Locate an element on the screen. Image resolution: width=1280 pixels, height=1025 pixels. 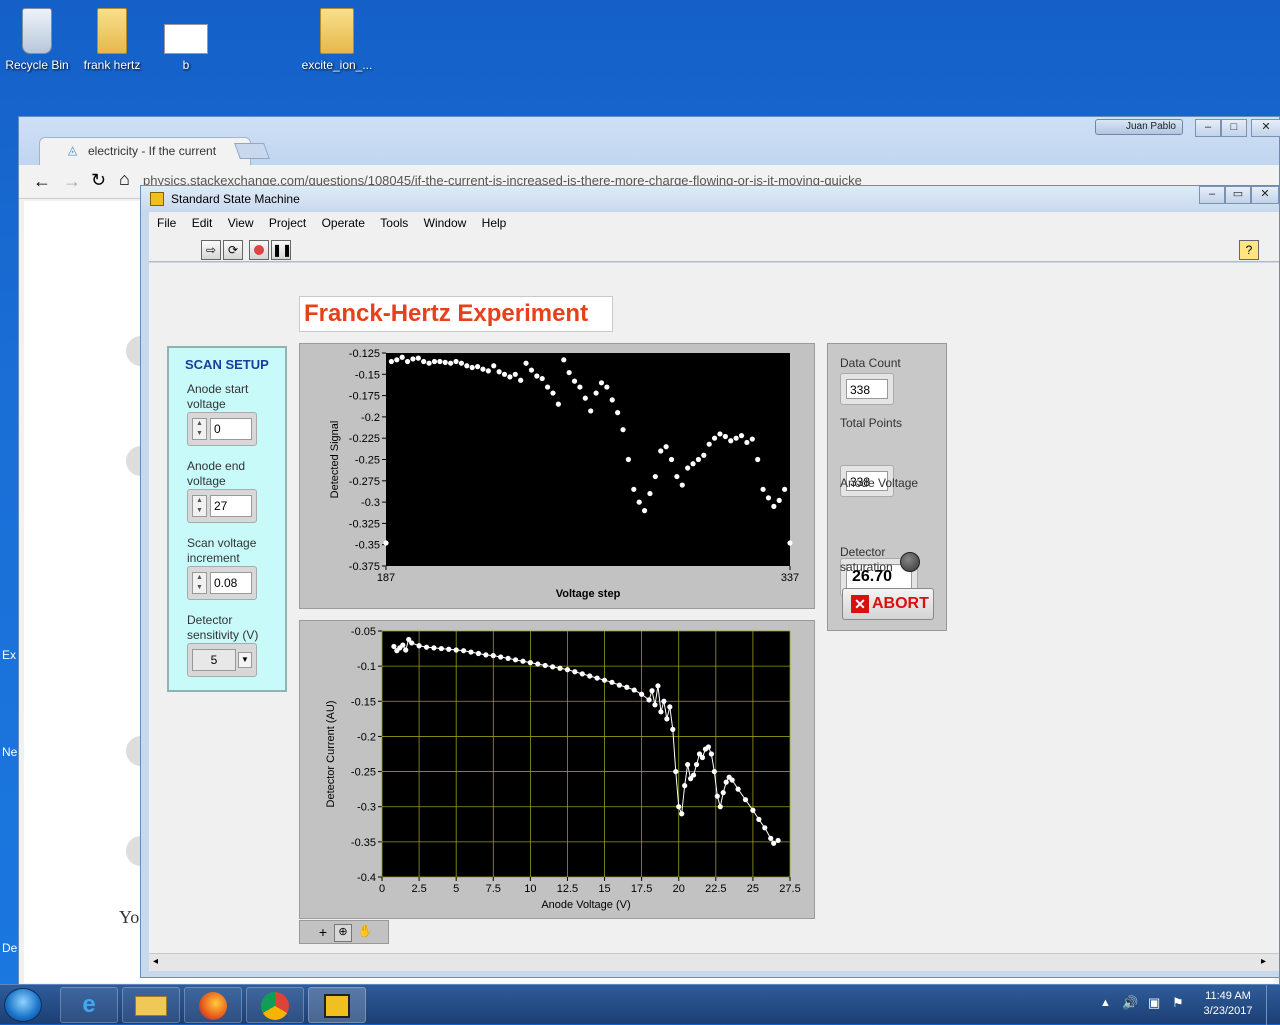
pan-hand-icon: ✋ is located at coordinates (365, 933).